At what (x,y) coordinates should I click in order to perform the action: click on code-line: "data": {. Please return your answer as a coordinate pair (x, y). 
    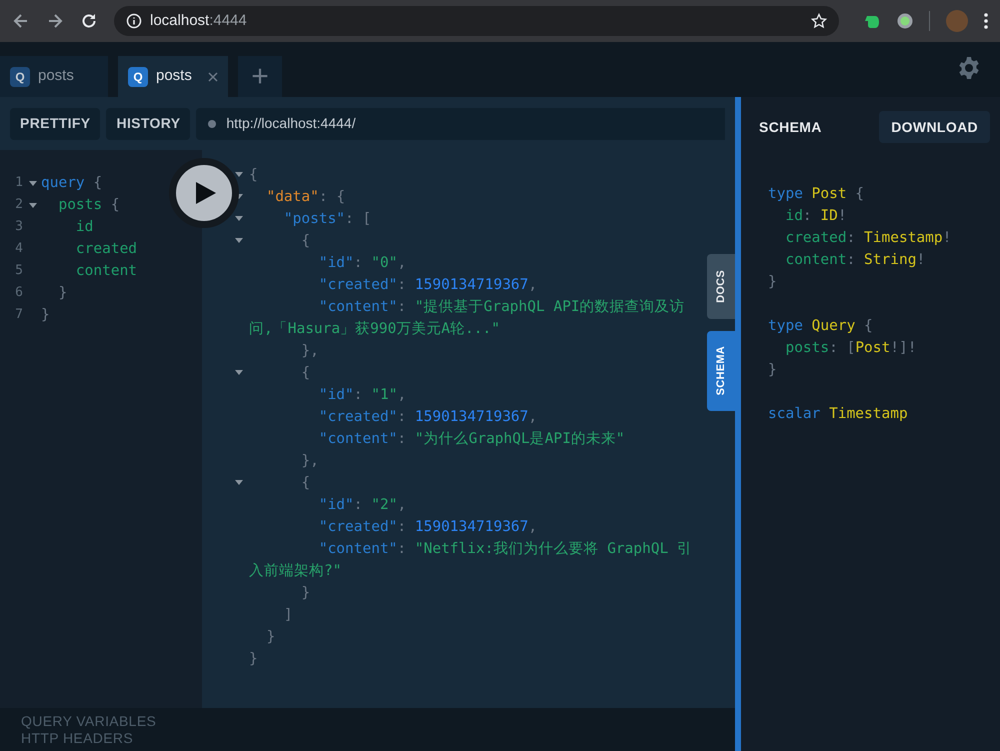
    Looking at the image, I should click on (305, 197).